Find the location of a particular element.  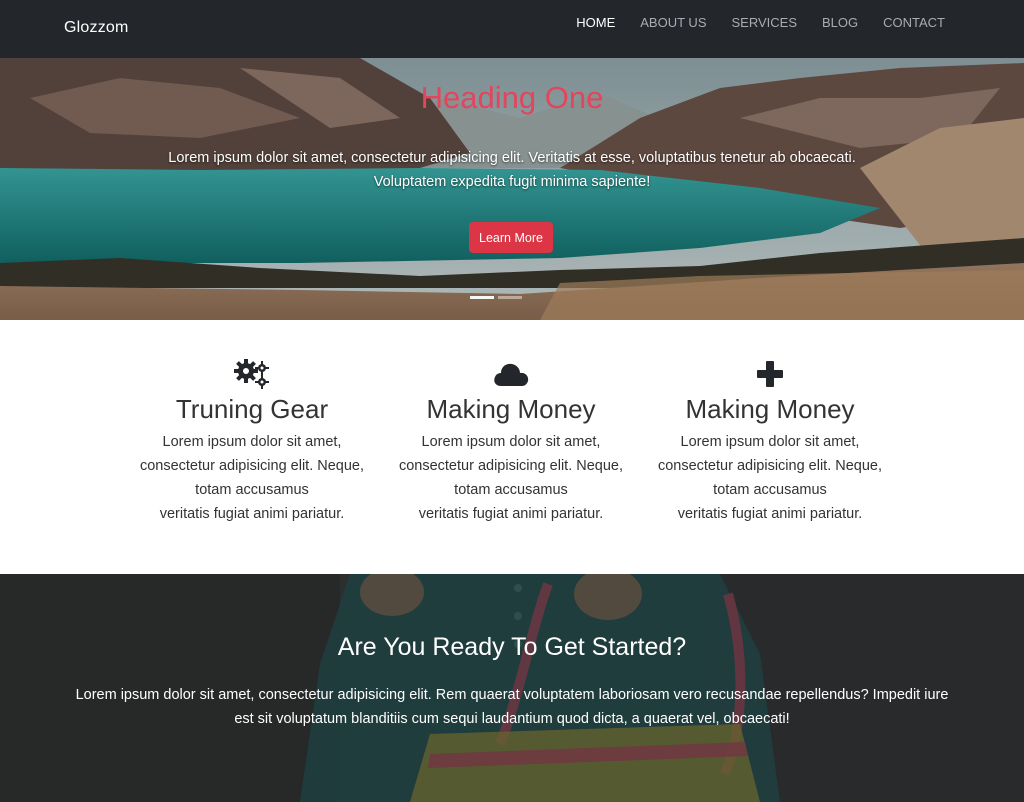

carousel-indicators is located at coordinates (496, 297).